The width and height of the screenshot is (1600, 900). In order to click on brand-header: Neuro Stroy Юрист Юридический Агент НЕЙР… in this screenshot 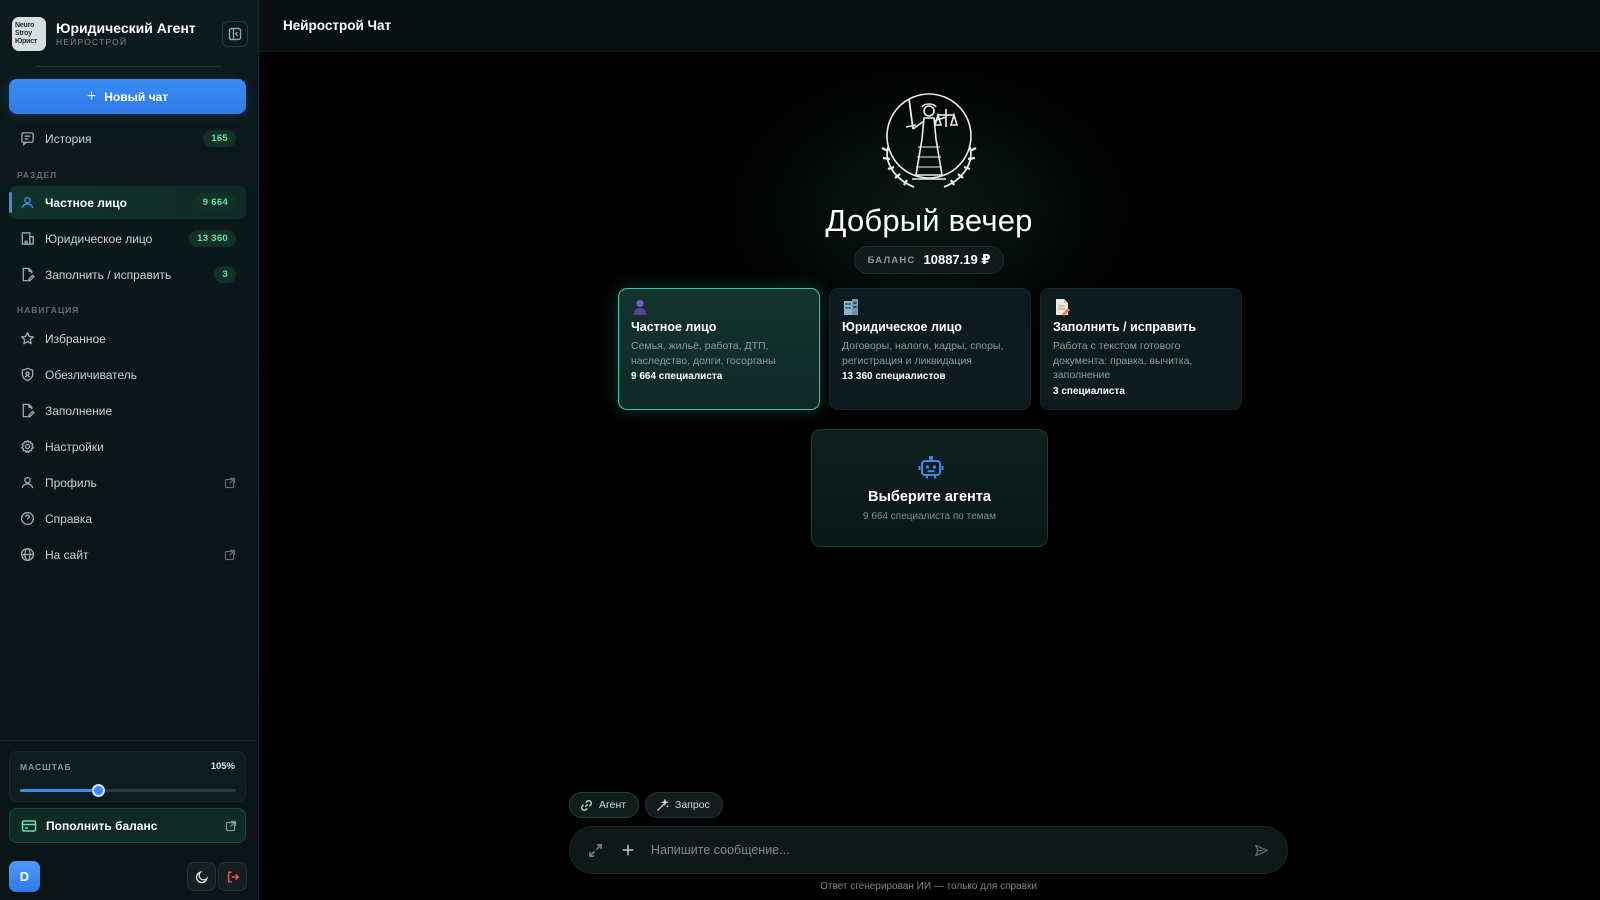, I will do `click(130, 34)`.